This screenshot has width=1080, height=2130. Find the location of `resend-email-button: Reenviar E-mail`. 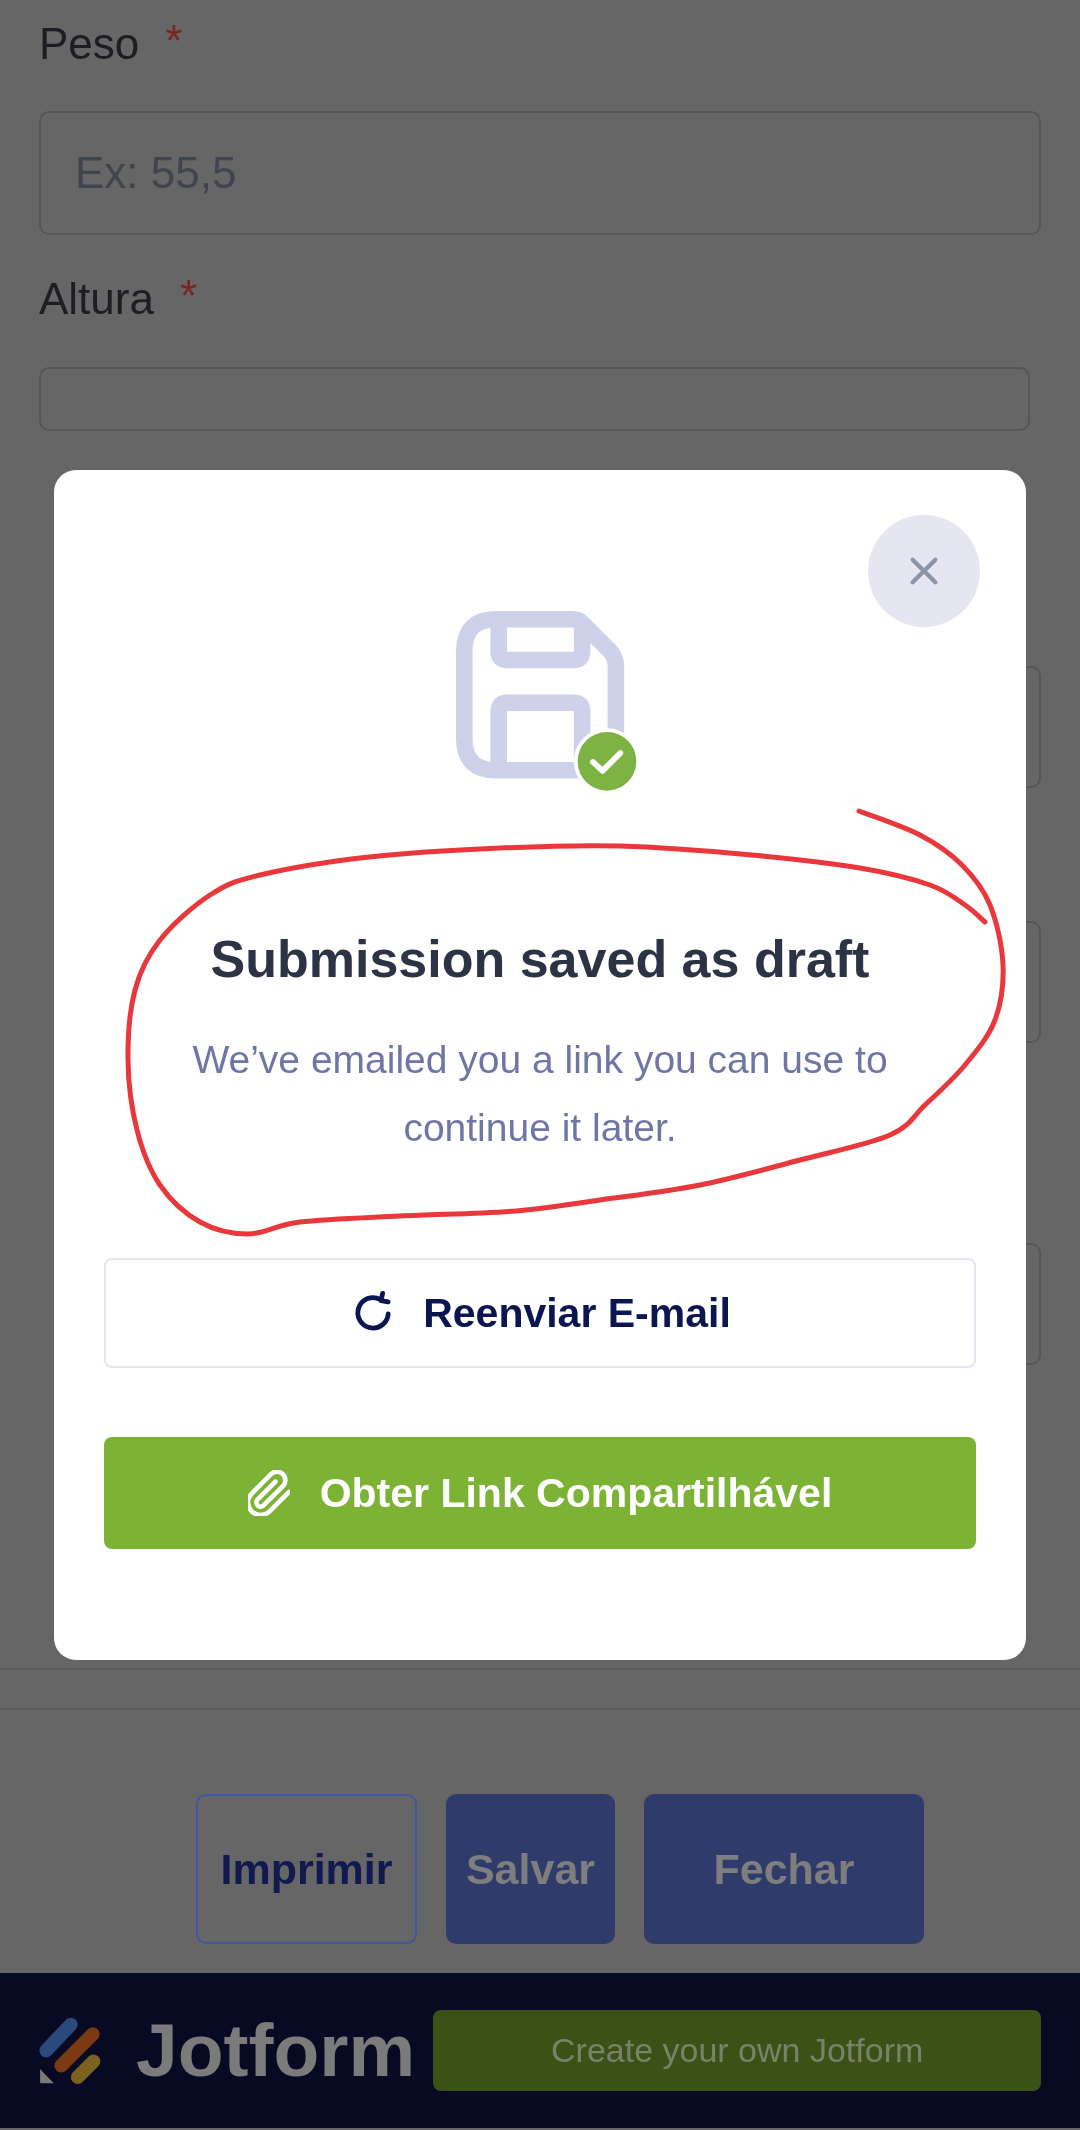

resend-email-button: Reenviar E-mail is located at coordinates (540, 1313).